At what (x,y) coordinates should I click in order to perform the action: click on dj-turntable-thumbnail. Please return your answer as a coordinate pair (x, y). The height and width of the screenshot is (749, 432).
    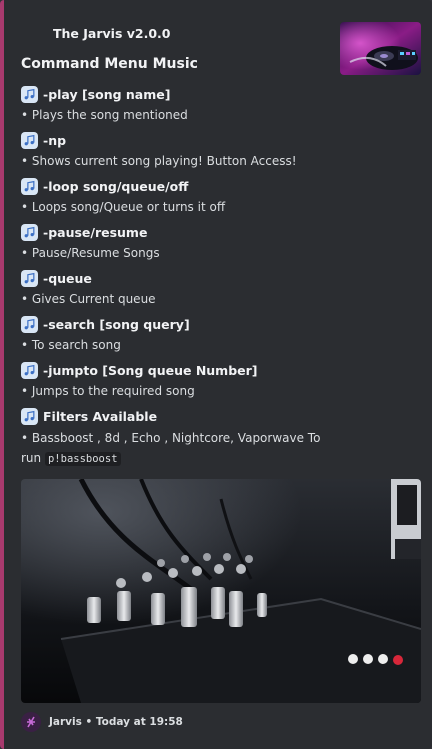
    Looking at the image, I should click on (380, 48).